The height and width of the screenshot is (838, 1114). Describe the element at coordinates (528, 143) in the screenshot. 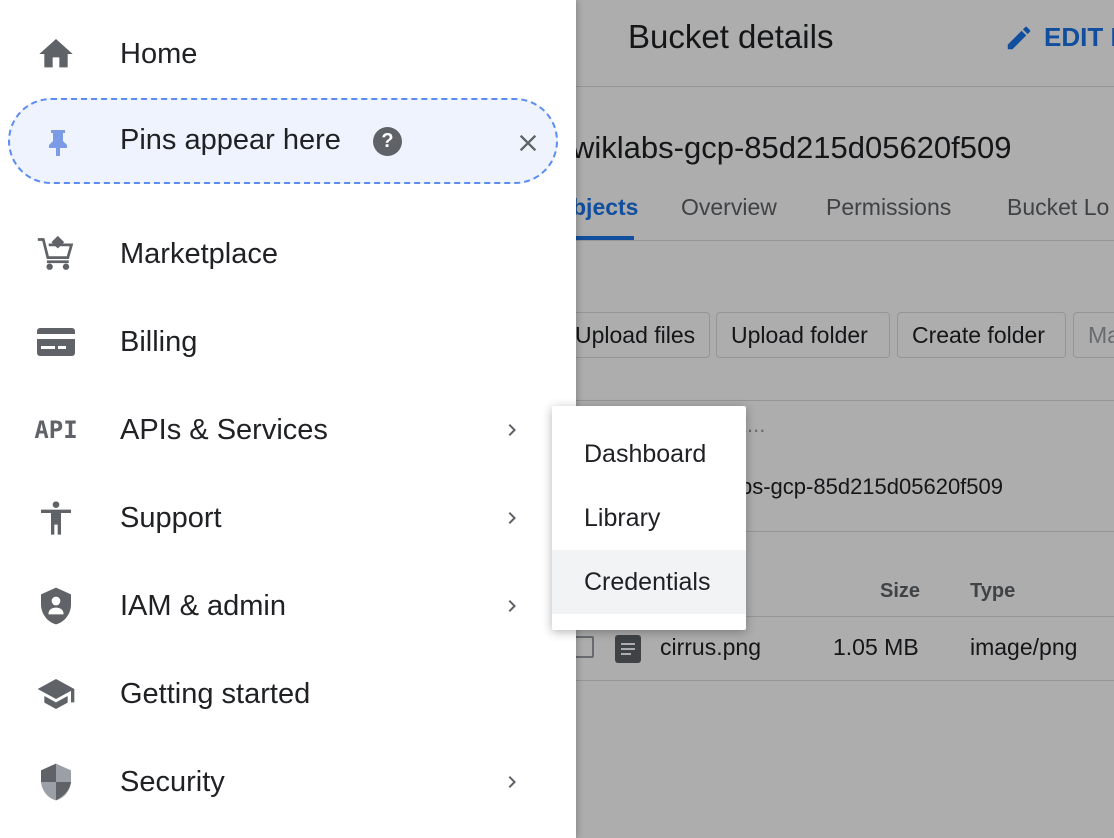

I see `close-icon` at that location.